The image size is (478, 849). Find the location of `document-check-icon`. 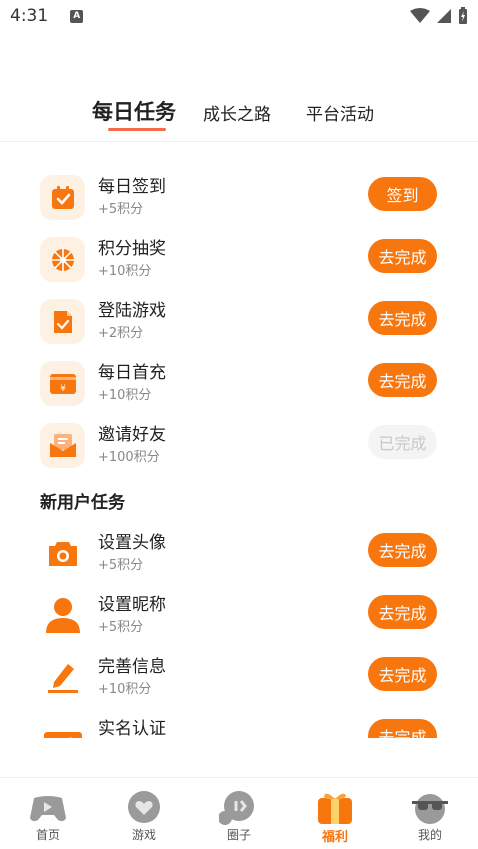

document-check-icon is located at coordinates (62, 321).